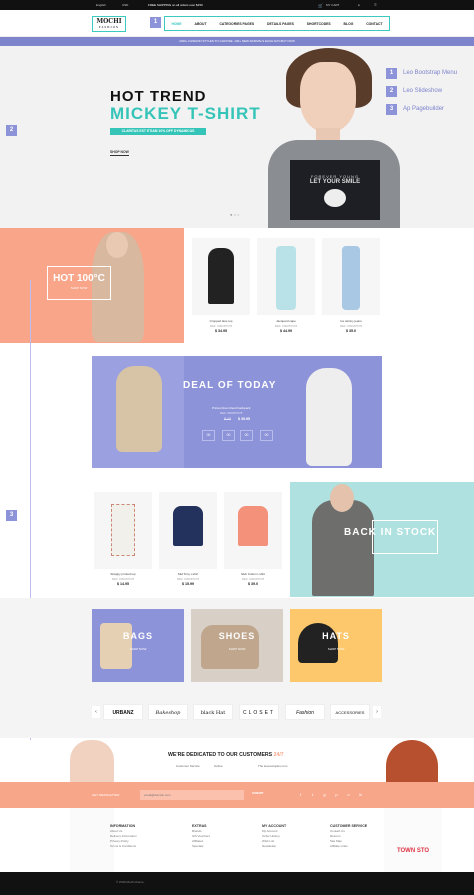  Describe the element at coordinates (123, 712) in the screenshot. I see `brand-logo: URBANZ` at that location.